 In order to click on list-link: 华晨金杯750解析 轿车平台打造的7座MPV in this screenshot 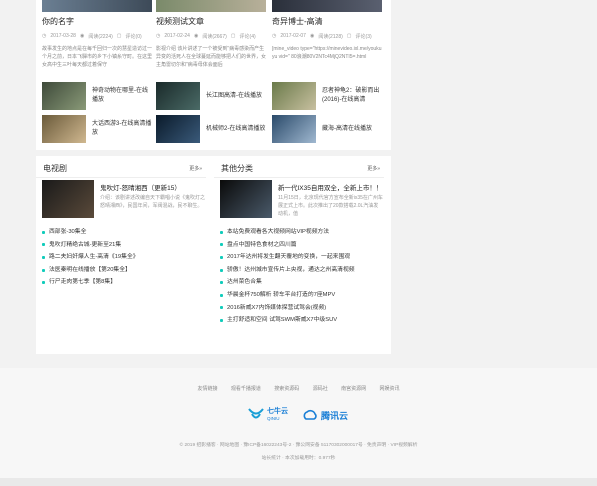, I will do `click(281, 295)`.